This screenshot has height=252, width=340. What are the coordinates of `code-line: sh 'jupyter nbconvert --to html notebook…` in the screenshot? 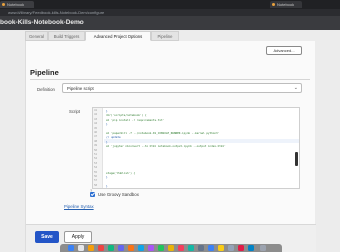 It's located at (166, 146).